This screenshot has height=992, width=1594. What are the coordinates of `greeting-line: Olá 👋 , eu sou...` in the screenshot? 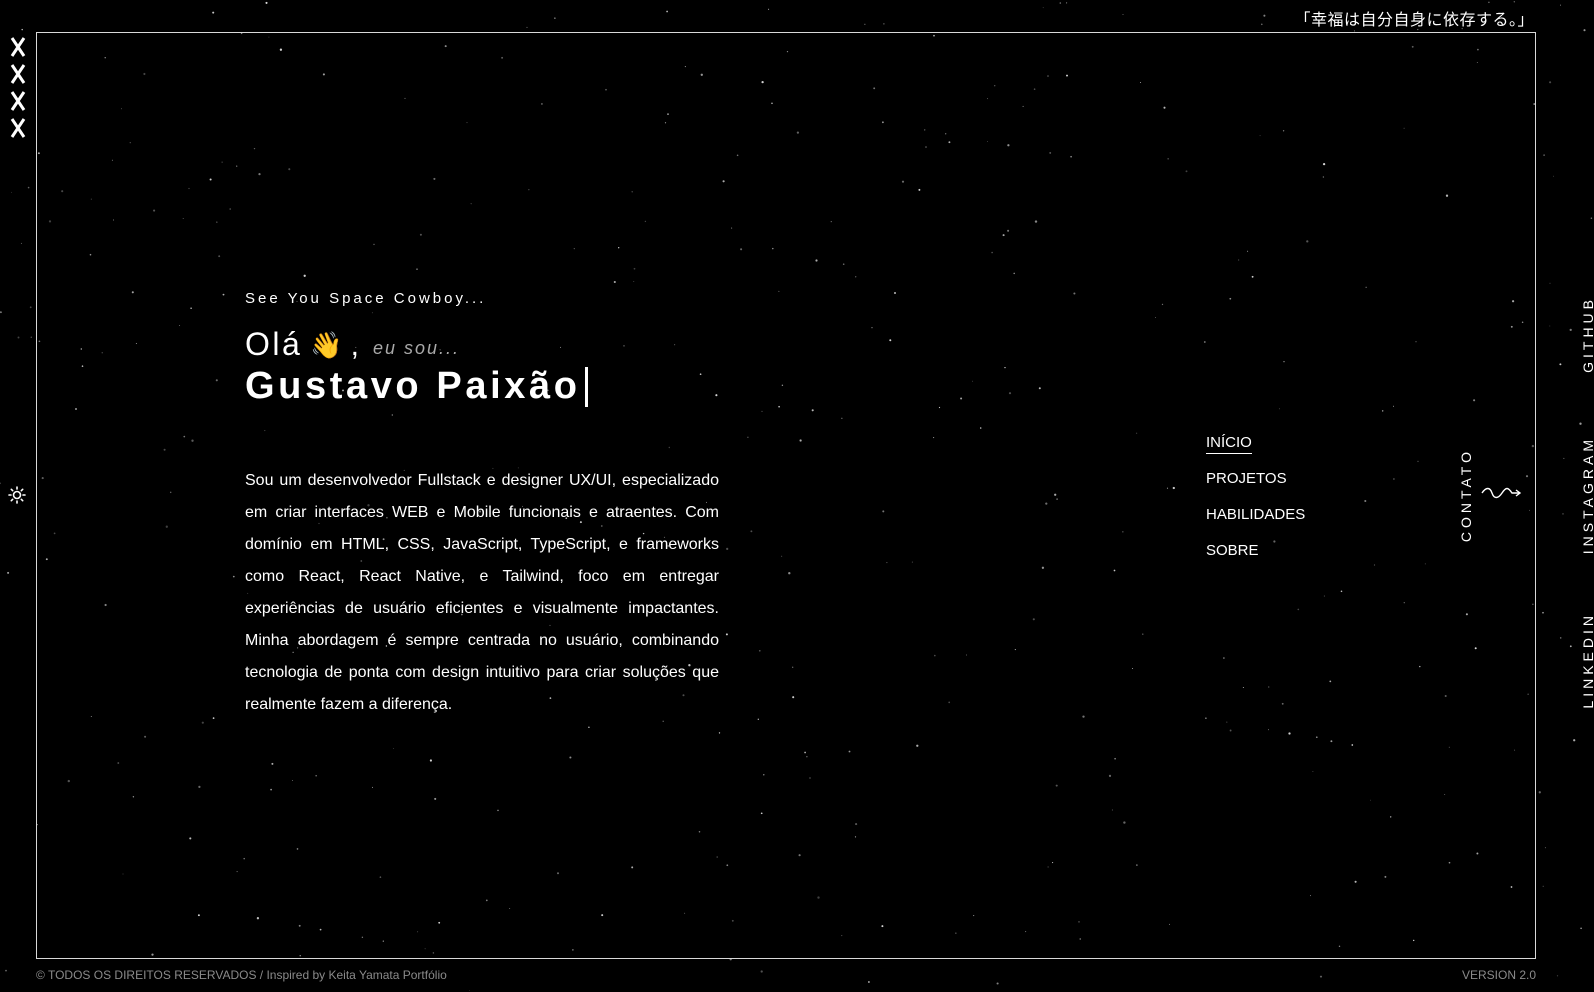 It's located at (482, 344).